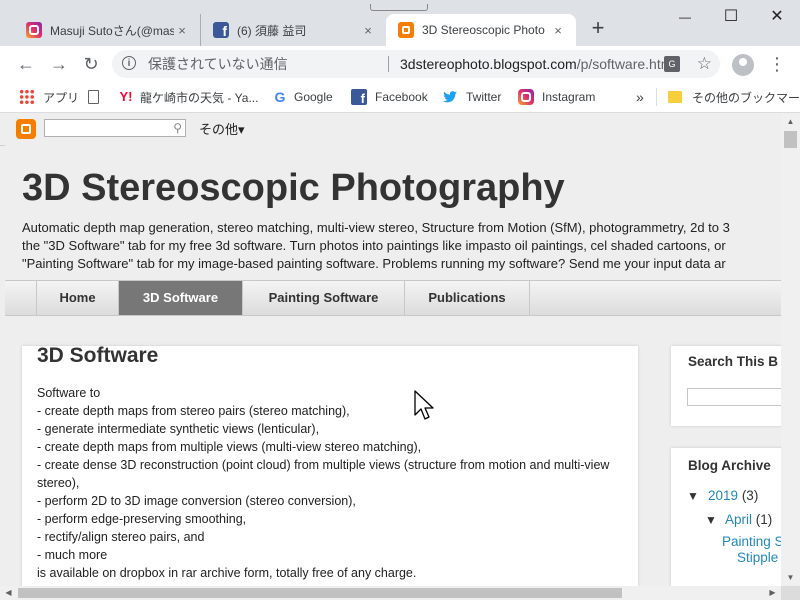 This screenshot has width=800, height=600. I want to click on more-menu-button: その他▾, so click(222, 128).